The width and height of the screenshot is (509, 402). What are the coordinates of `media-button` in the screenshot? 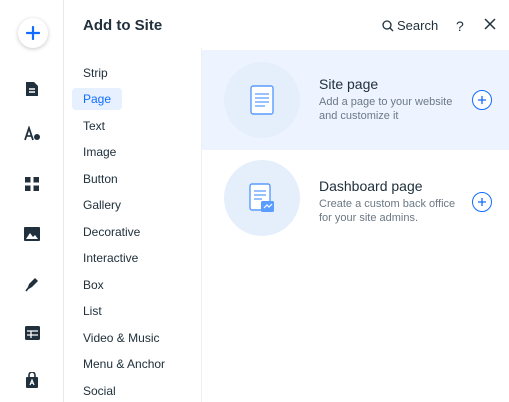 It's located at (32, 234).